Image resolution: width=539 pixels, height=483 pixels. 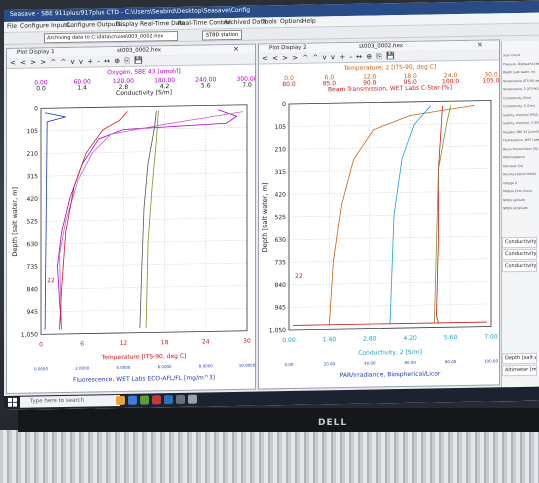 I want to click on menu-file: File, so click(x=12, y=26).